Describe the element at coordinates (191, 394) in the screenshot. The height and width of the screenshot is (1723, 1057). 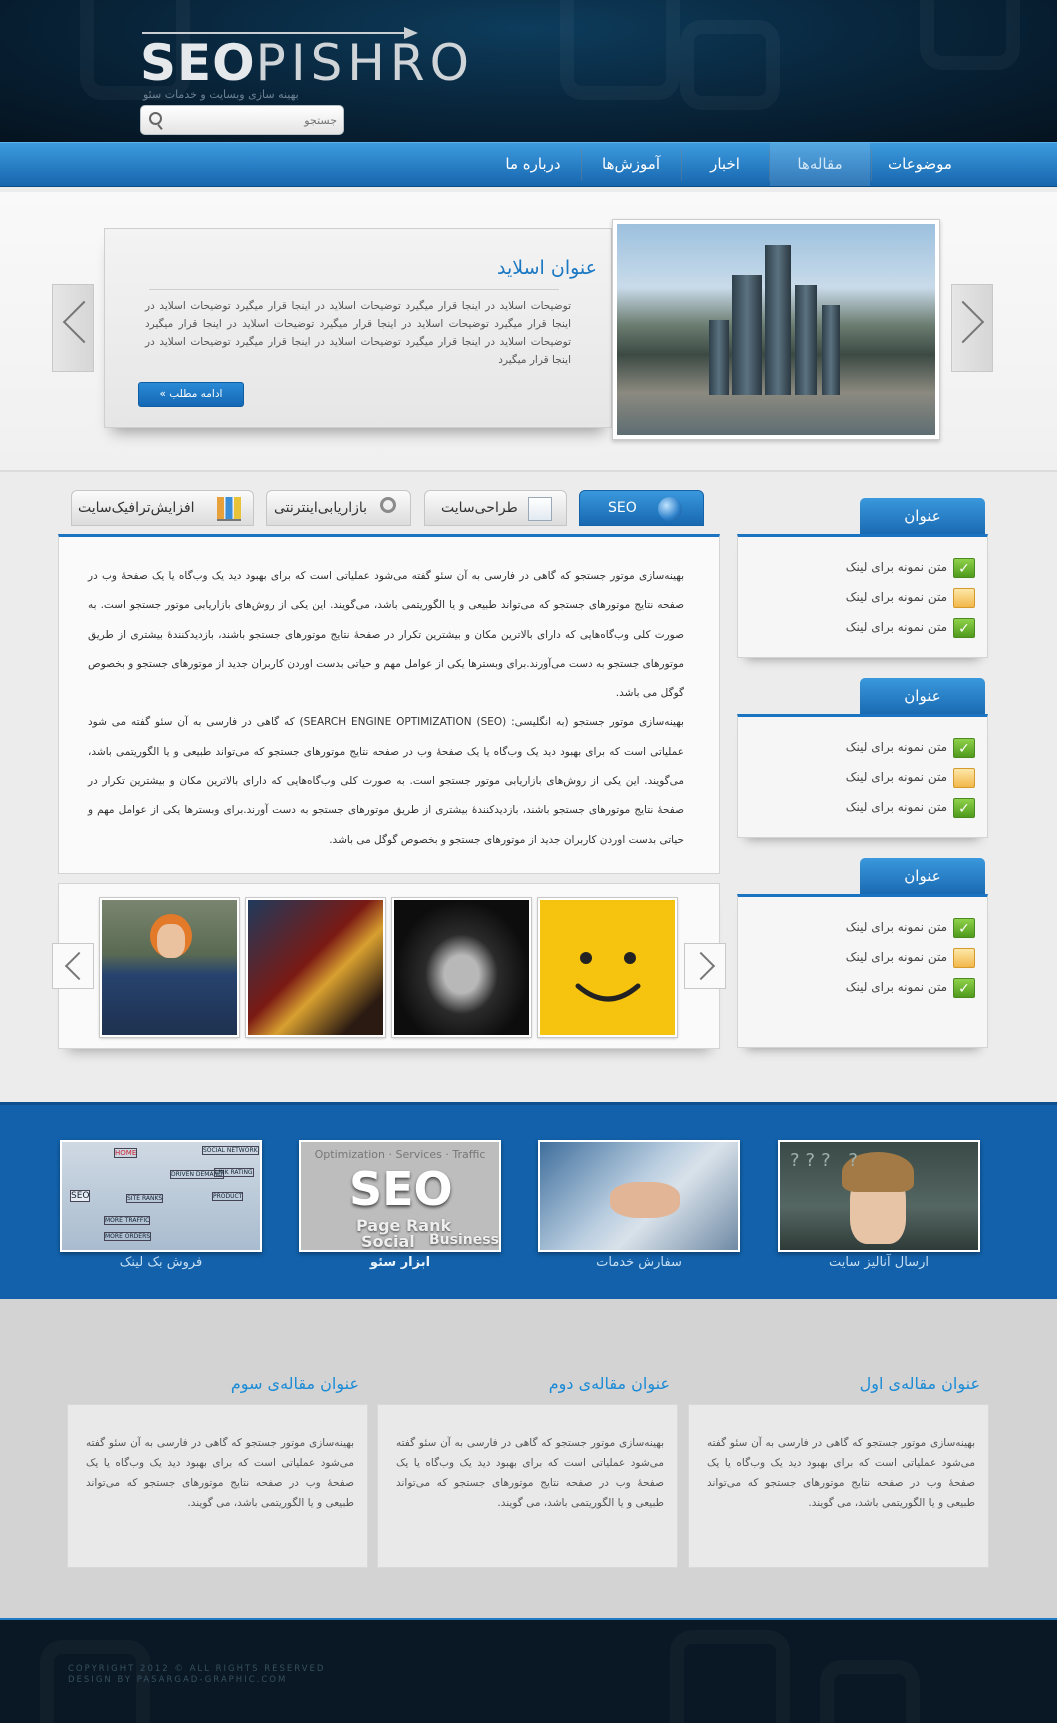
I see `read-more-button: ادامه مطلب »` at that location.